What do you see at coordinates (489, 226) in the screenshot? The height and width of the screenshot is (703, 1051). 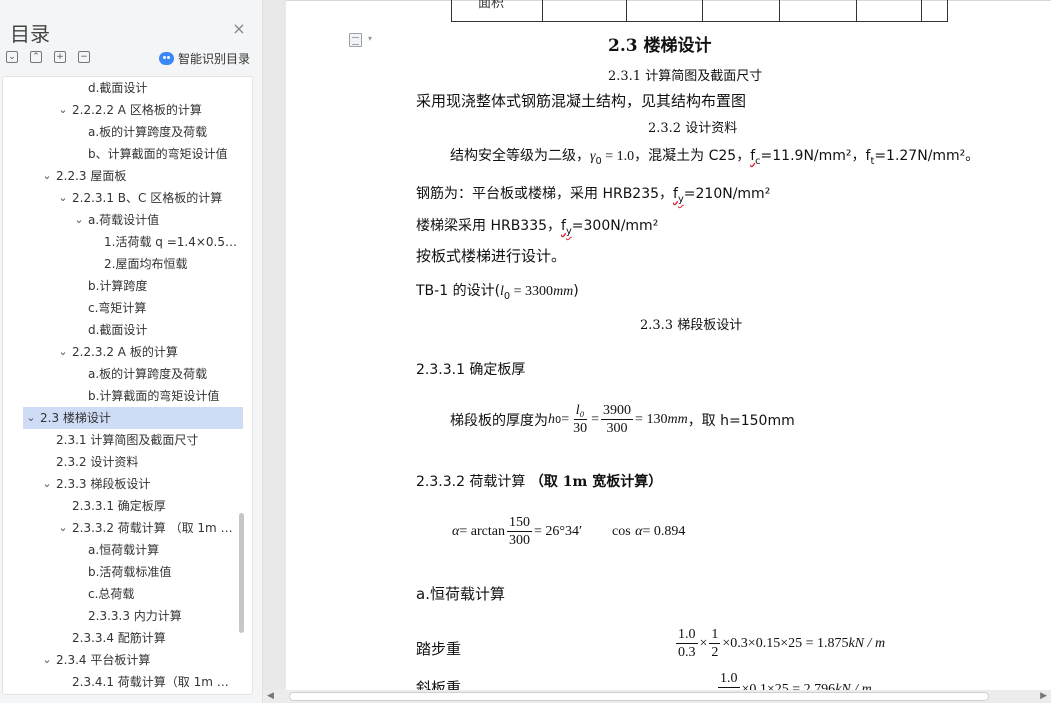 I see `beam-text: 楼梯梁采用 HRB335，` at bounding box center [489, 226].